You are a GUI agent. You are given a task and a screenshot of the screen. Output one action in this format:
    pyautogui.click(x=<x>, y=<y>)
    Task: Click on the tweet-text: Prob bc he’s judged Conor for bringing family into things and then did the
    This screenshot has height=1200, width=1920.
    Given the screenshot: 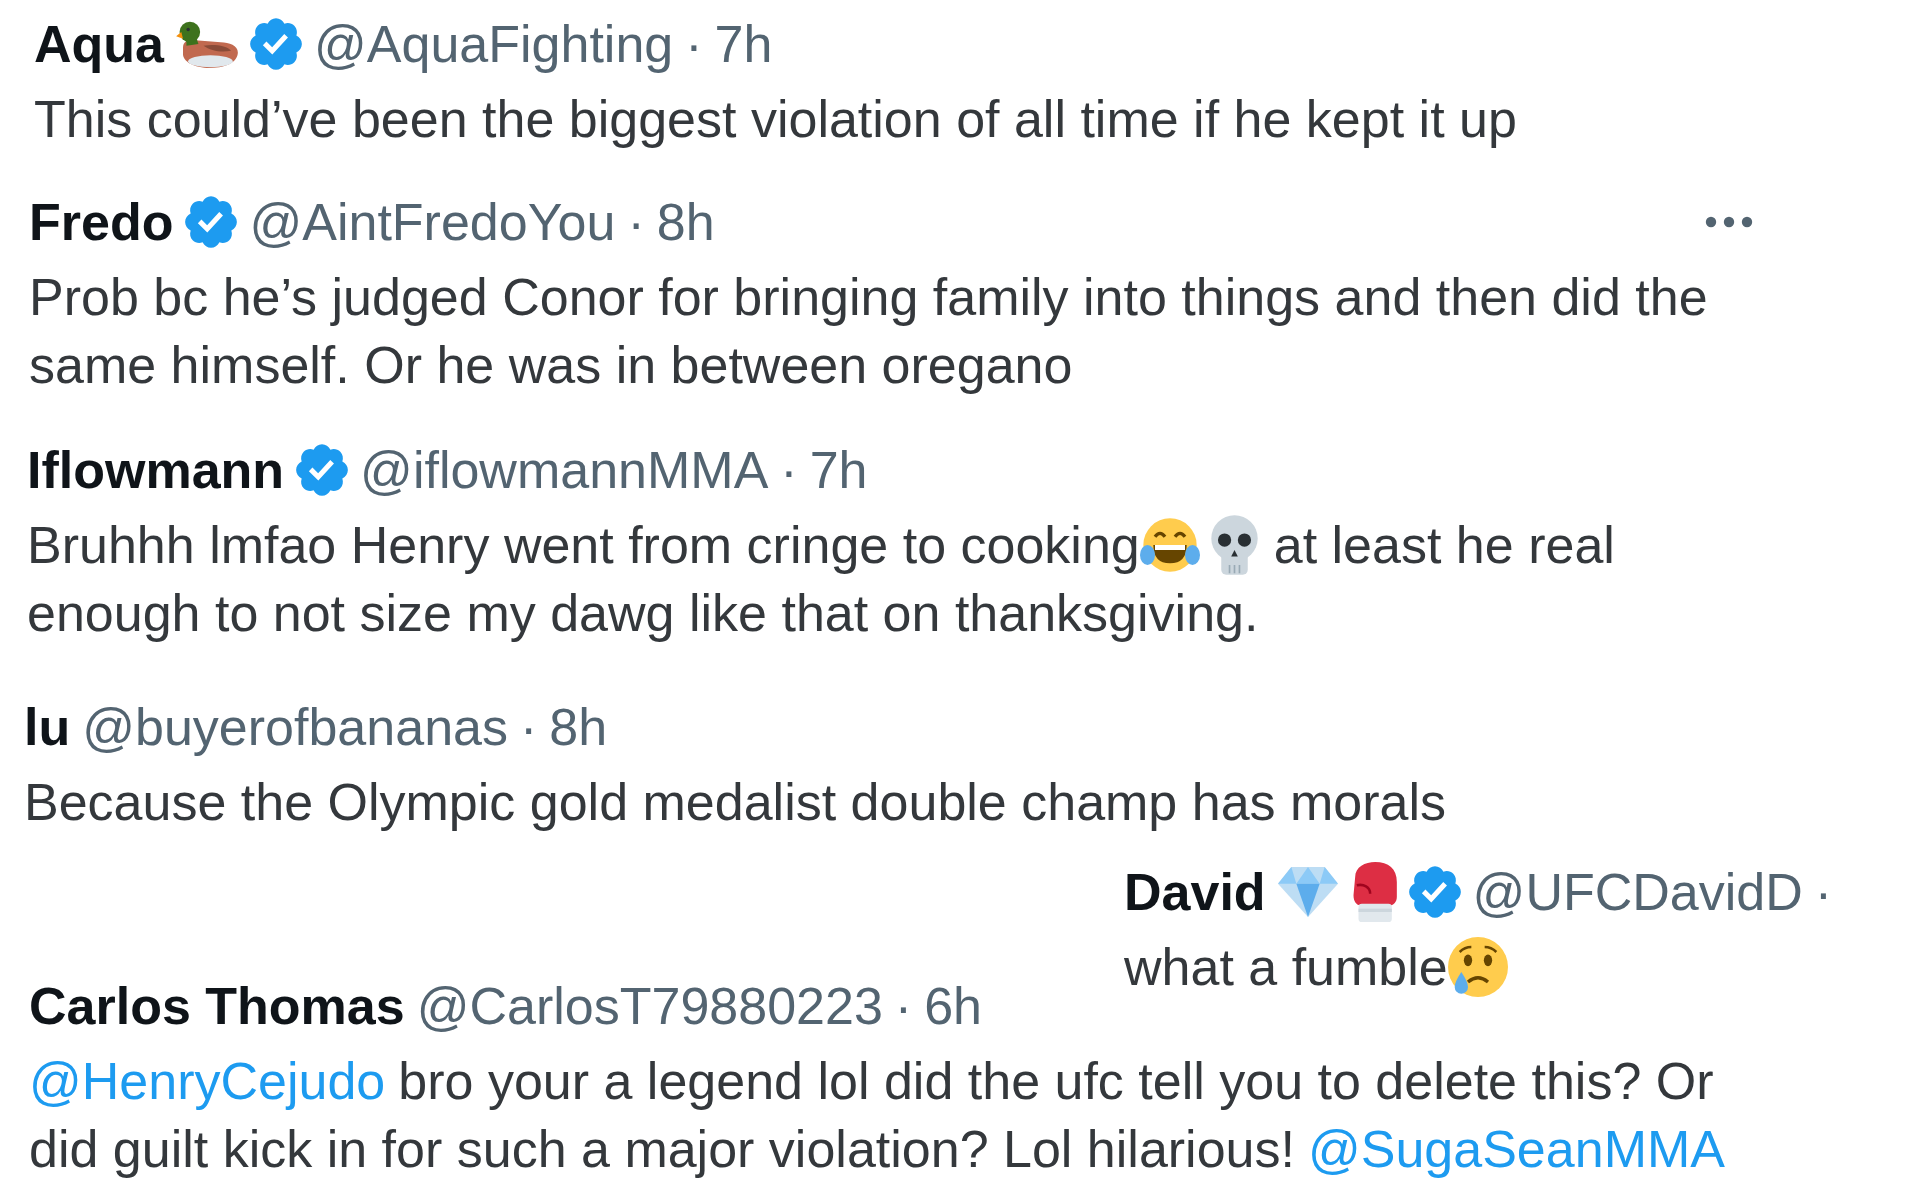 What is the action you would take?
    pyautogui.click(x=868, y=297)
    